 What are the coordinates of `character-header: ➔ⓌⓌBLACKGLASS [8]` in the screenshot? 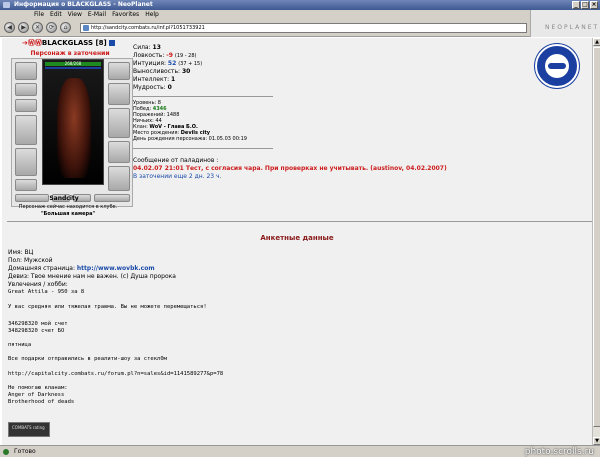 It's located at (69, 43).